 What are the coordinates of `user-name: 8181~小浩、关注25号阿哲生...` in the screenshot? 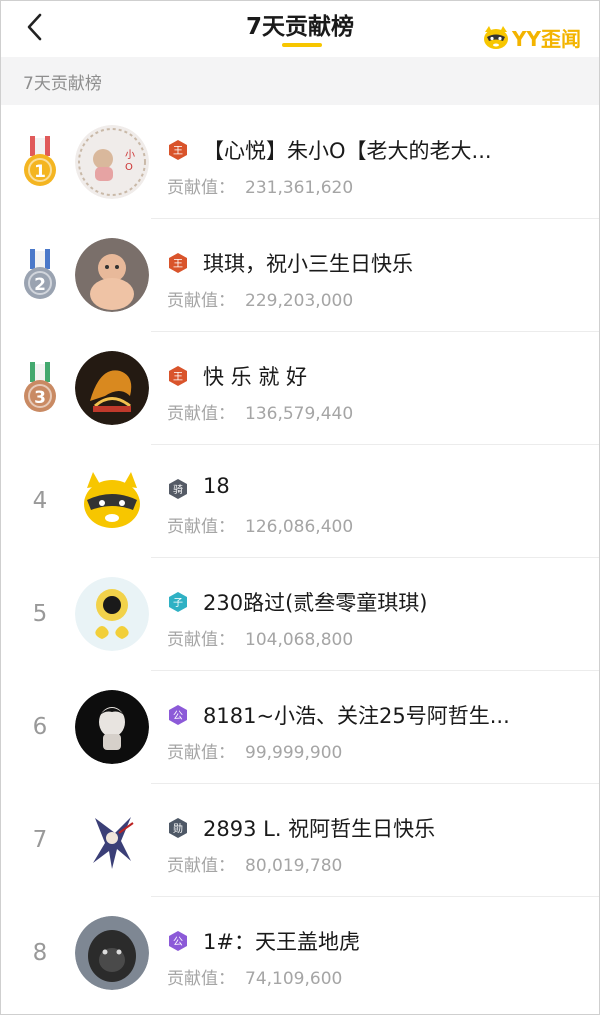 It's located at (386, 715).